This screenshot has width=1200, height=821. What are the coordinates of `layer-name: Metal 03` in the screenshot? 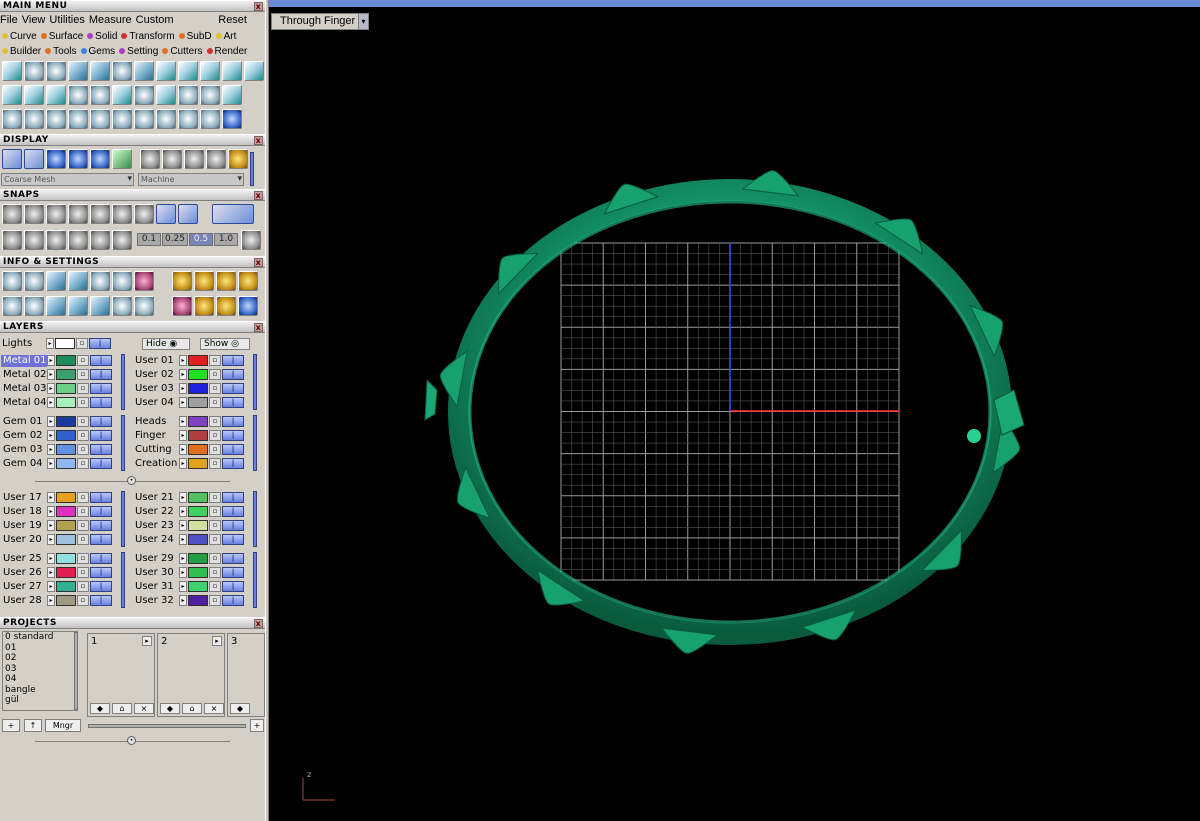 It's located at (24, 389).